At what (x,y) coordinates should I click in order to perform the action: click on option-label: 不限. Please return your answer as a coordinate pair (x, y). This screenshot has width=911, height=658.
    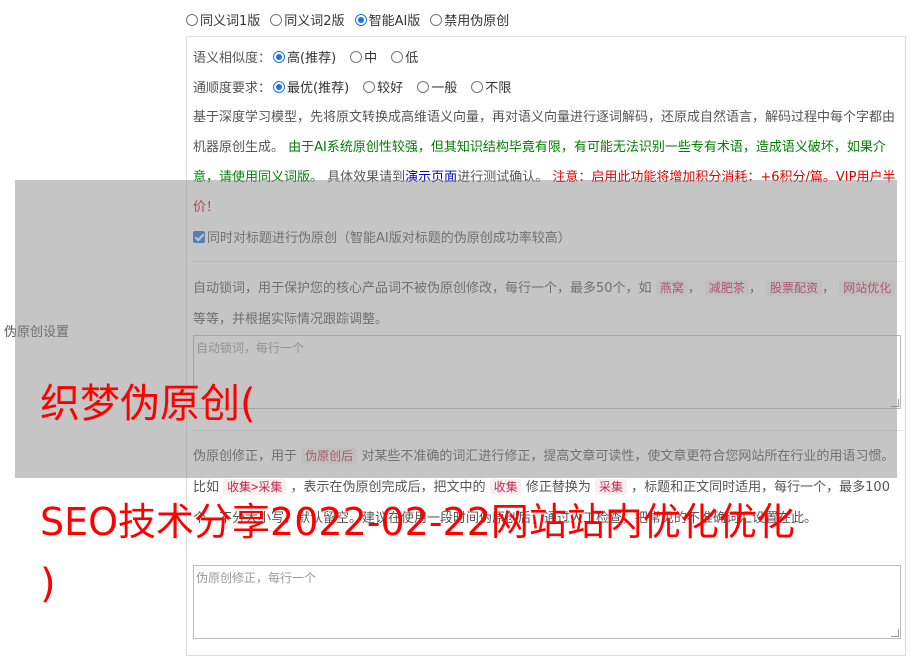
    Looking at the image, I should click on (498, 88).